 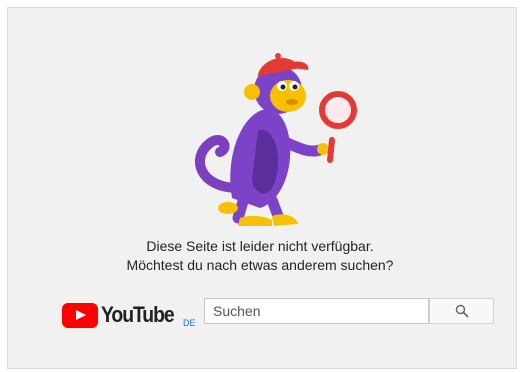 I want to click on youtube-logo: YouTube, so click(x=122, y=314).